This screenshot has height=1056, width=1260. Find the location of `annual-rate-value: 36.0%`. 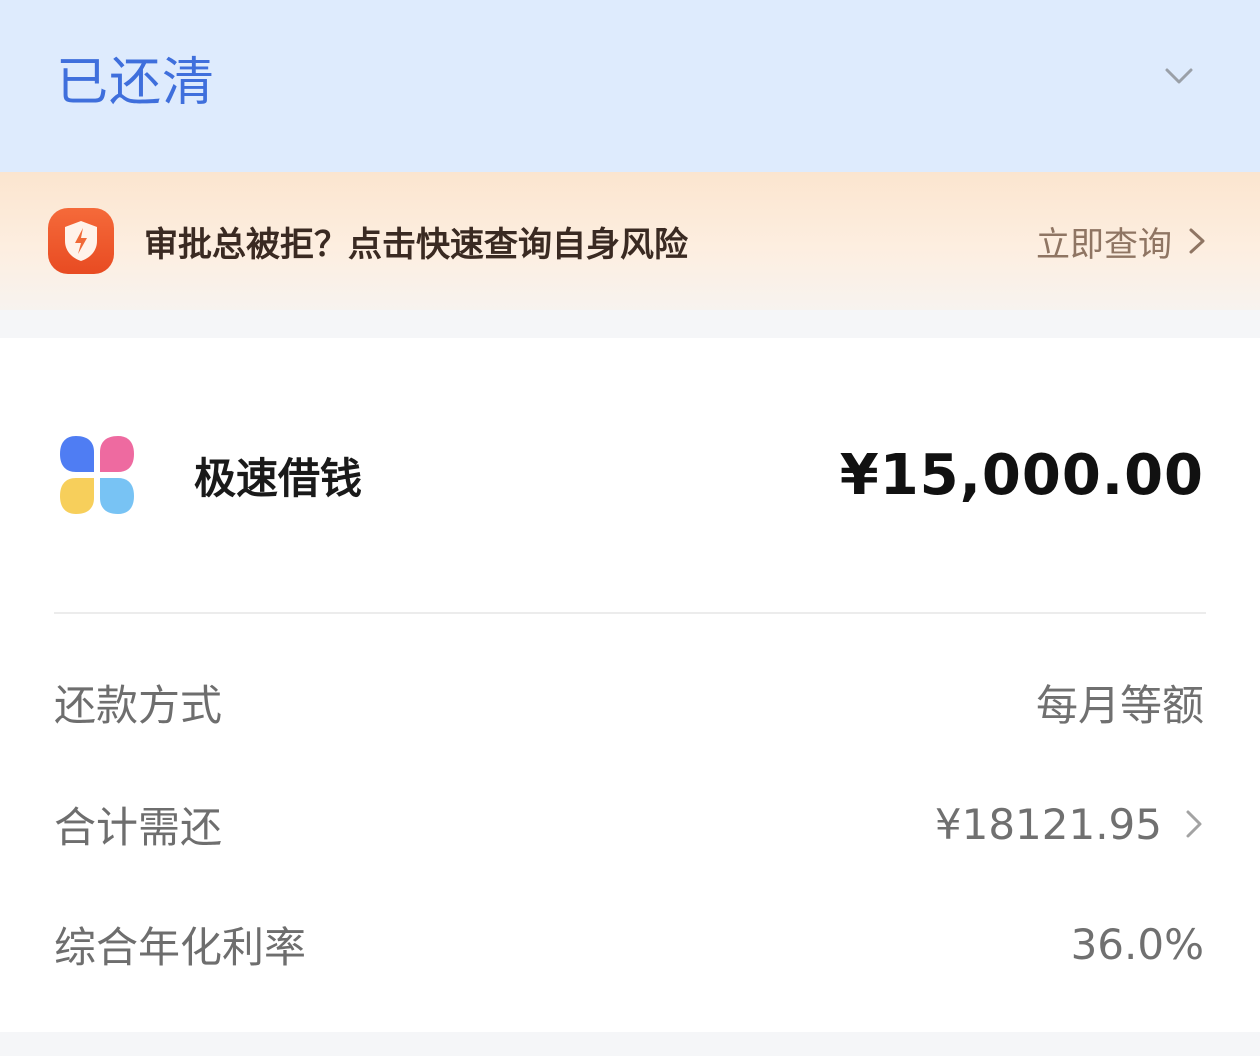

annual-rate-value: 36.0% is located at coordinates (1137, 944).